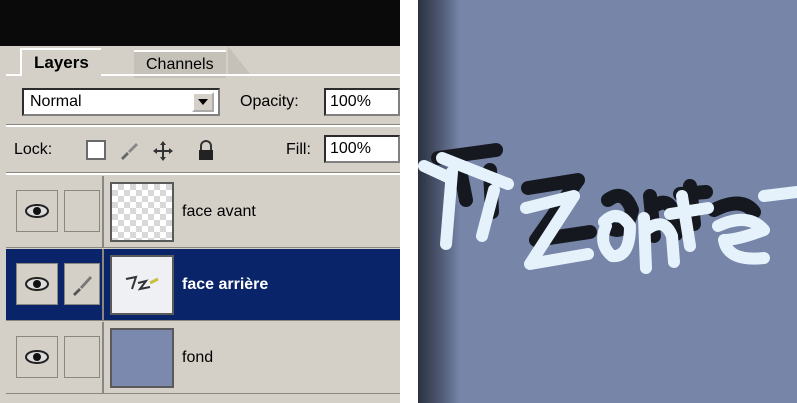 This screenshot has height=403, width=797. I want to click on blend-mode-dropdown-button, so click(203, 102).